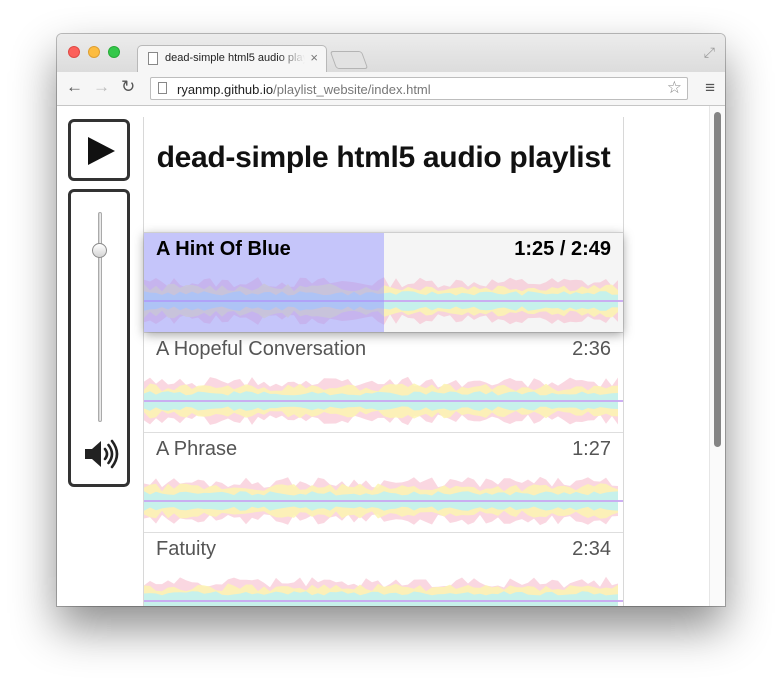 The image size is (782, 686). What do you see at coordinates (235, 58) in the screenshot?
I see `tab-title: dead-simple html5 audio playlist` at bounding box center [235, 58].